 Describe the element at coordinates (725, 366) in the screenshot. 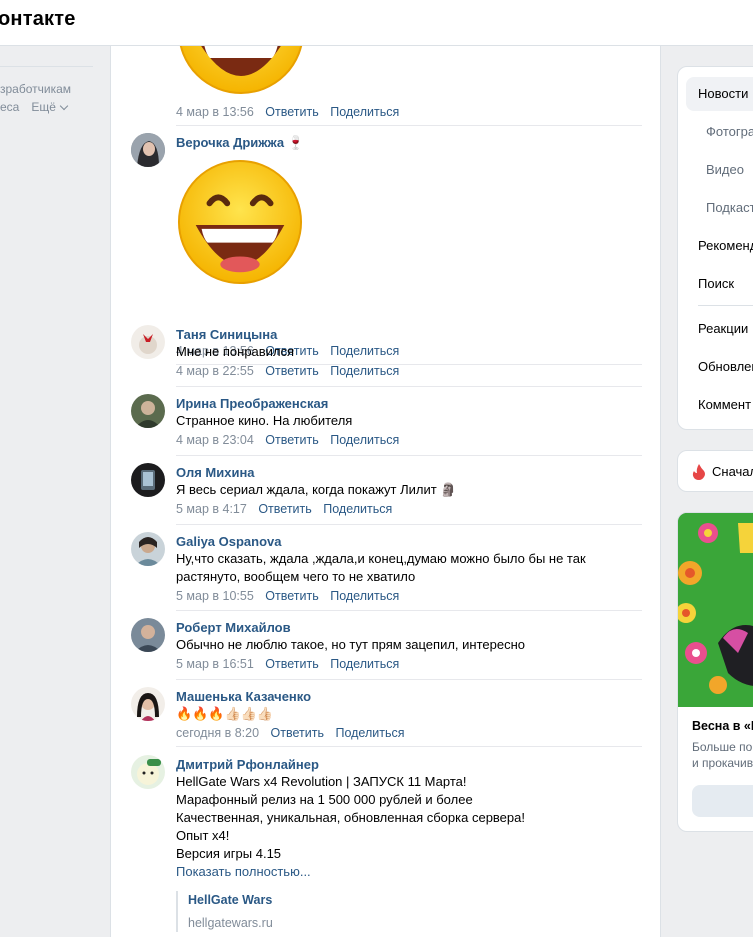

I see `menu-item-updates: Обновлен` at that location.